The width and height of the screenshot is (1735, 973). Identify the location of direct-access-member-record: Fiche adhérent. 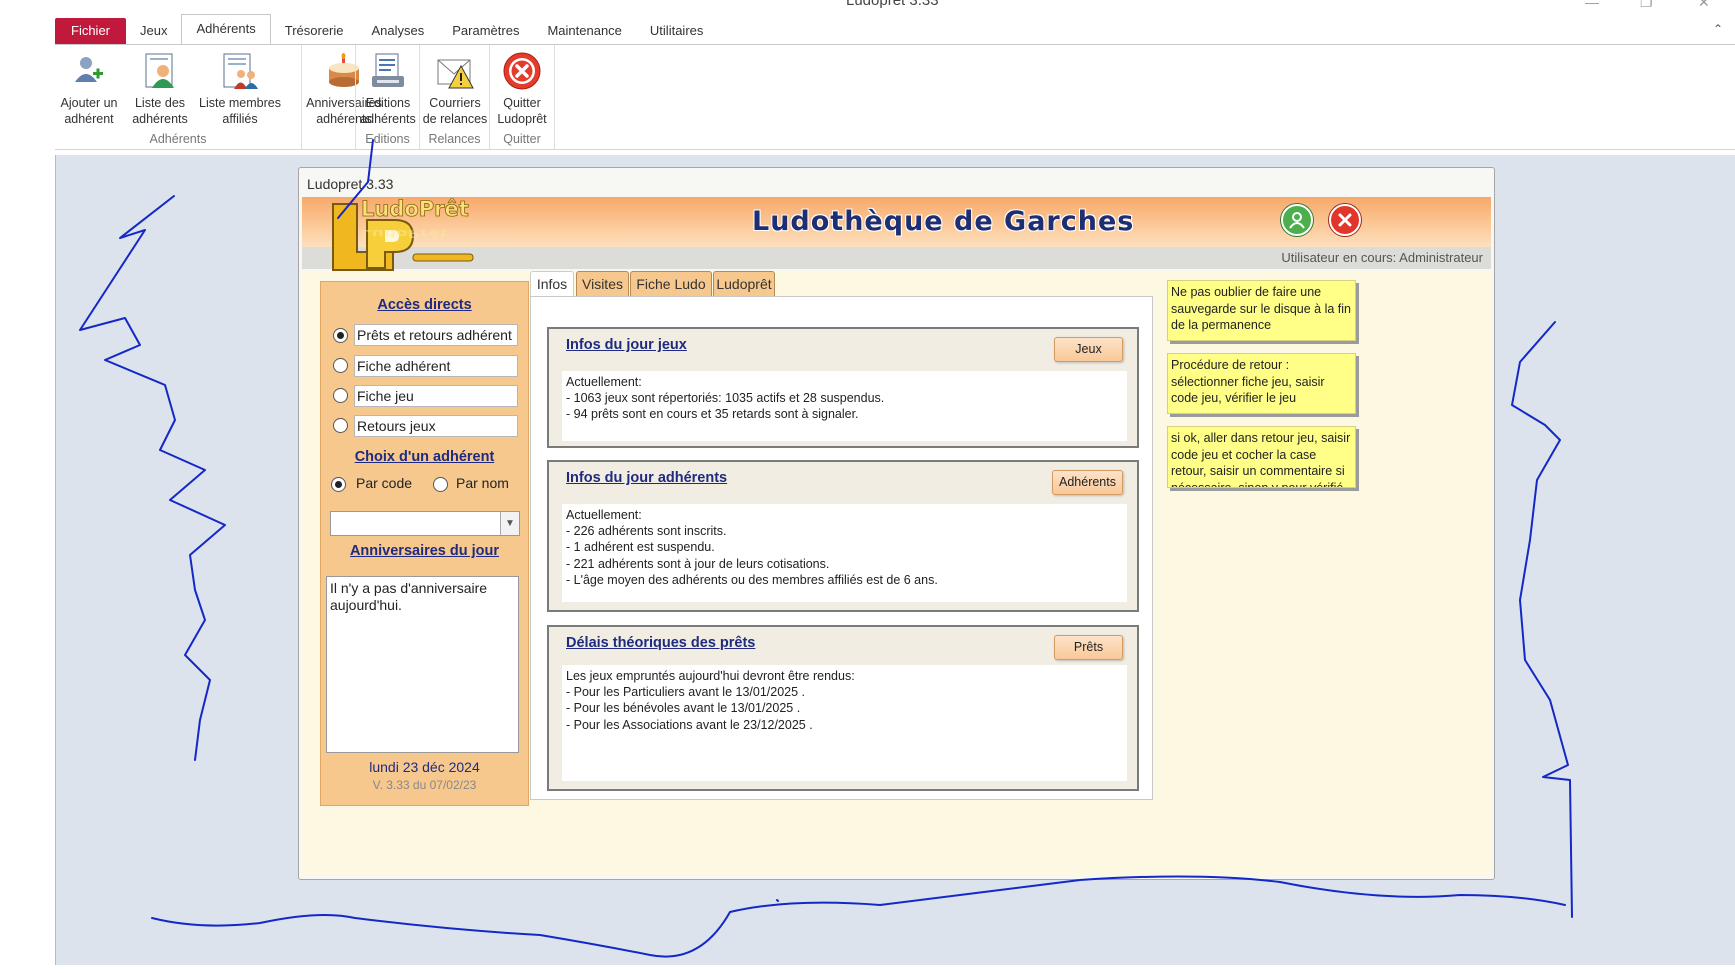
(436, 366).